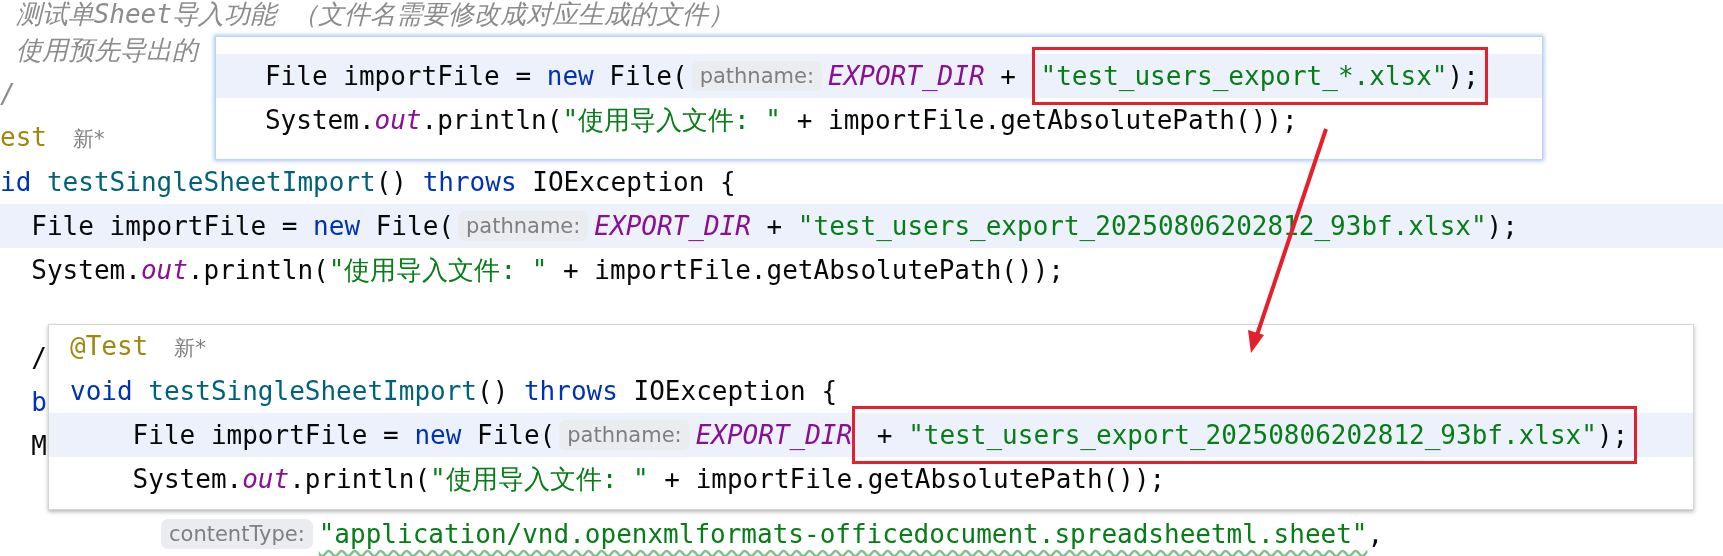 Image resolution: width=1723 pixels, height=556 pixels. Describe the element at coordinates (851, 534) in the screenshot. I see `code-text: "application/vnd.openxmlformats-officedocument.spreadsheetml.sheet",` at that location.